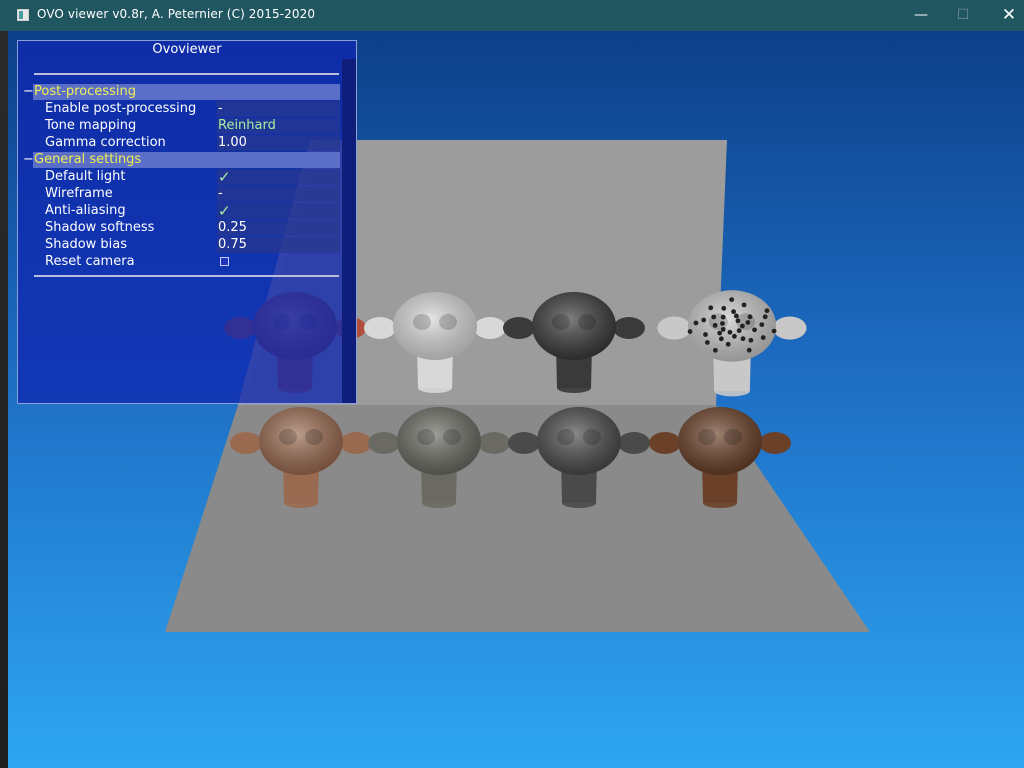  What do you see at coordinates (85, 91) in the screenshot?
I see `section-label: Post-processing` at bounding box center [85, 91].